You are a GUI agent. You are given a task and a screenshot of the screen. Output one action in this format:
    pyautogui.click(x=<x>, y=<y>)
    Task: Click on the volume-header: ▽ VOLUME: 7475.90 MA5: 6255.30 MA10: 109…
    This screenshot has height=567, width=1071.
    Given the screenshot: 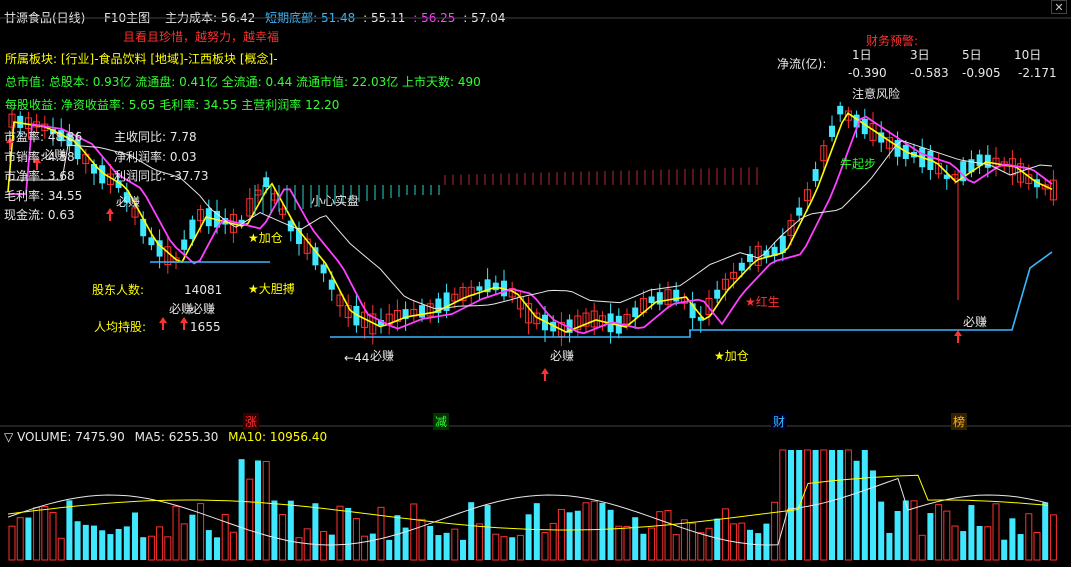 What is the action you would take?
    pyautogui.click(x=166, y=437)
    